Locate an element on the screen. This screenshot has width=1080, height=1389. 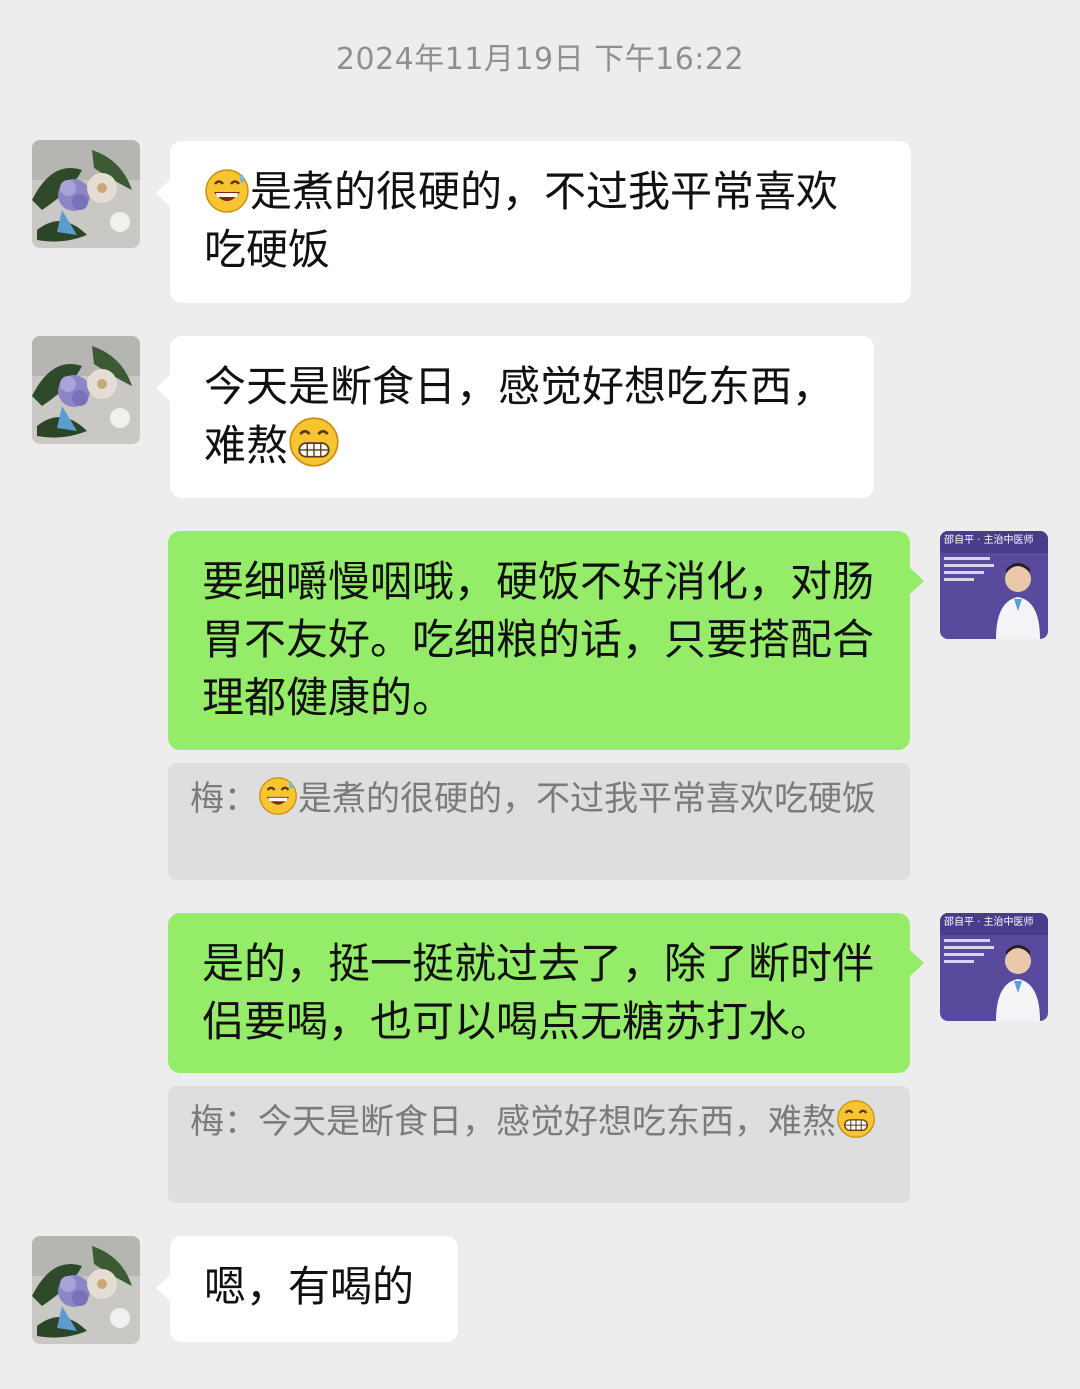
message-text: 是的，挺一挺就过去了，除了断时伴侣要喝，也可以喝点无糖苏打水。 is located at coordinates (538, 992).